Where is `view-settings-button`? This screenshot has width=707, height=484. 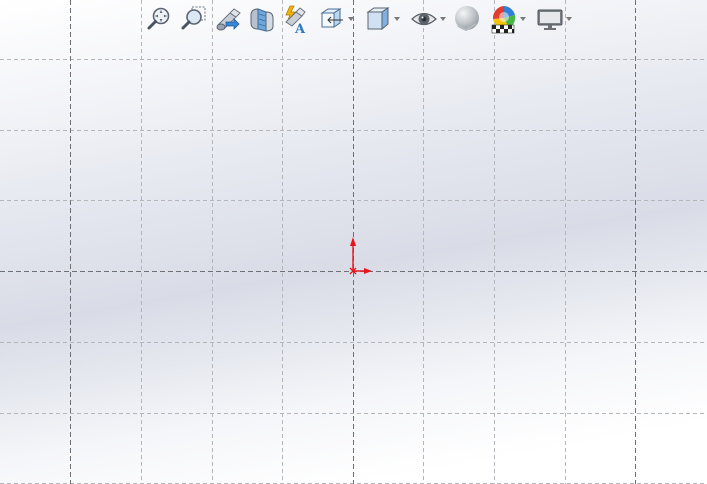
view-settings-button is located at coordinates (553, 19).